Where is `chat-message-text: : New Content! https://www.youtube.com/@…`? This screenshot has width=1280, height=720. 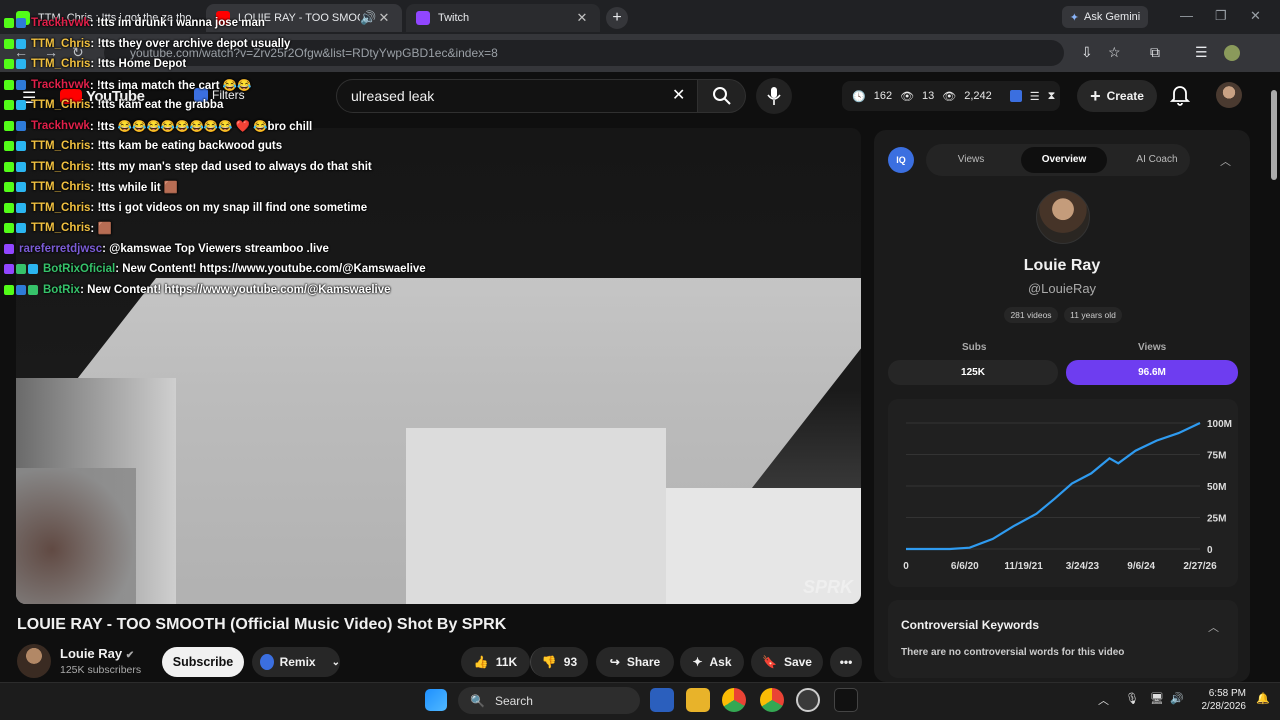
chat-message-text: : New Content! https://www.youtube.com/@… is located at coordinates (235, 289).